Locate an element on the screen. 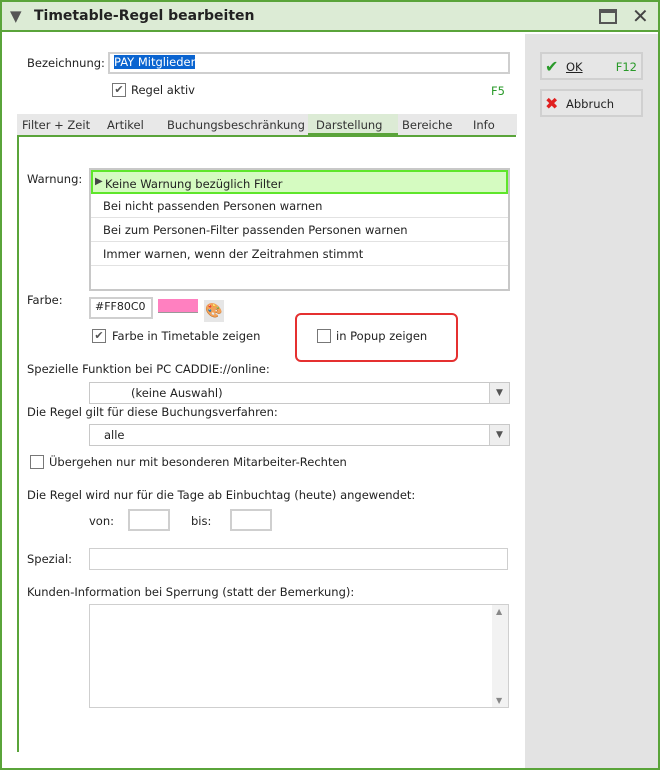 This screenshot has height=770, width=660. warning-option: Immer warnen, wenn der Zeitrahmen stimmt is located at coordinates (299, 254).